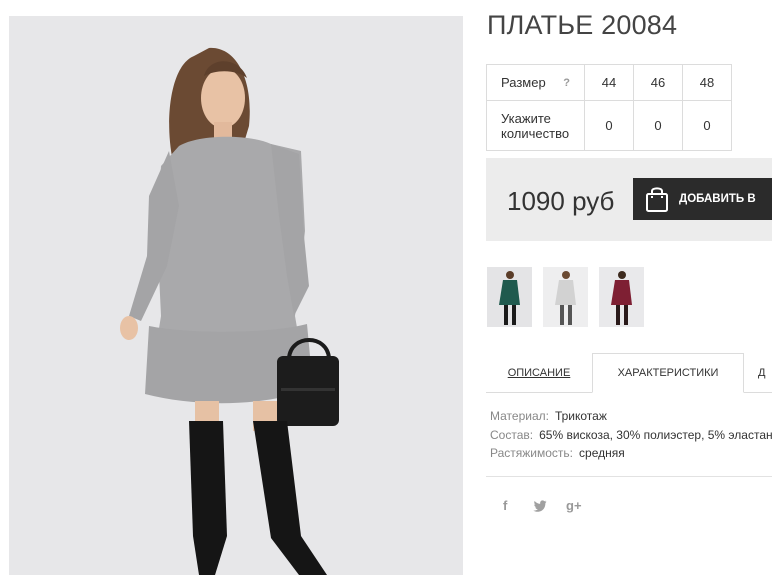  I want to click on size-option-46: 46, so click(658, 82).